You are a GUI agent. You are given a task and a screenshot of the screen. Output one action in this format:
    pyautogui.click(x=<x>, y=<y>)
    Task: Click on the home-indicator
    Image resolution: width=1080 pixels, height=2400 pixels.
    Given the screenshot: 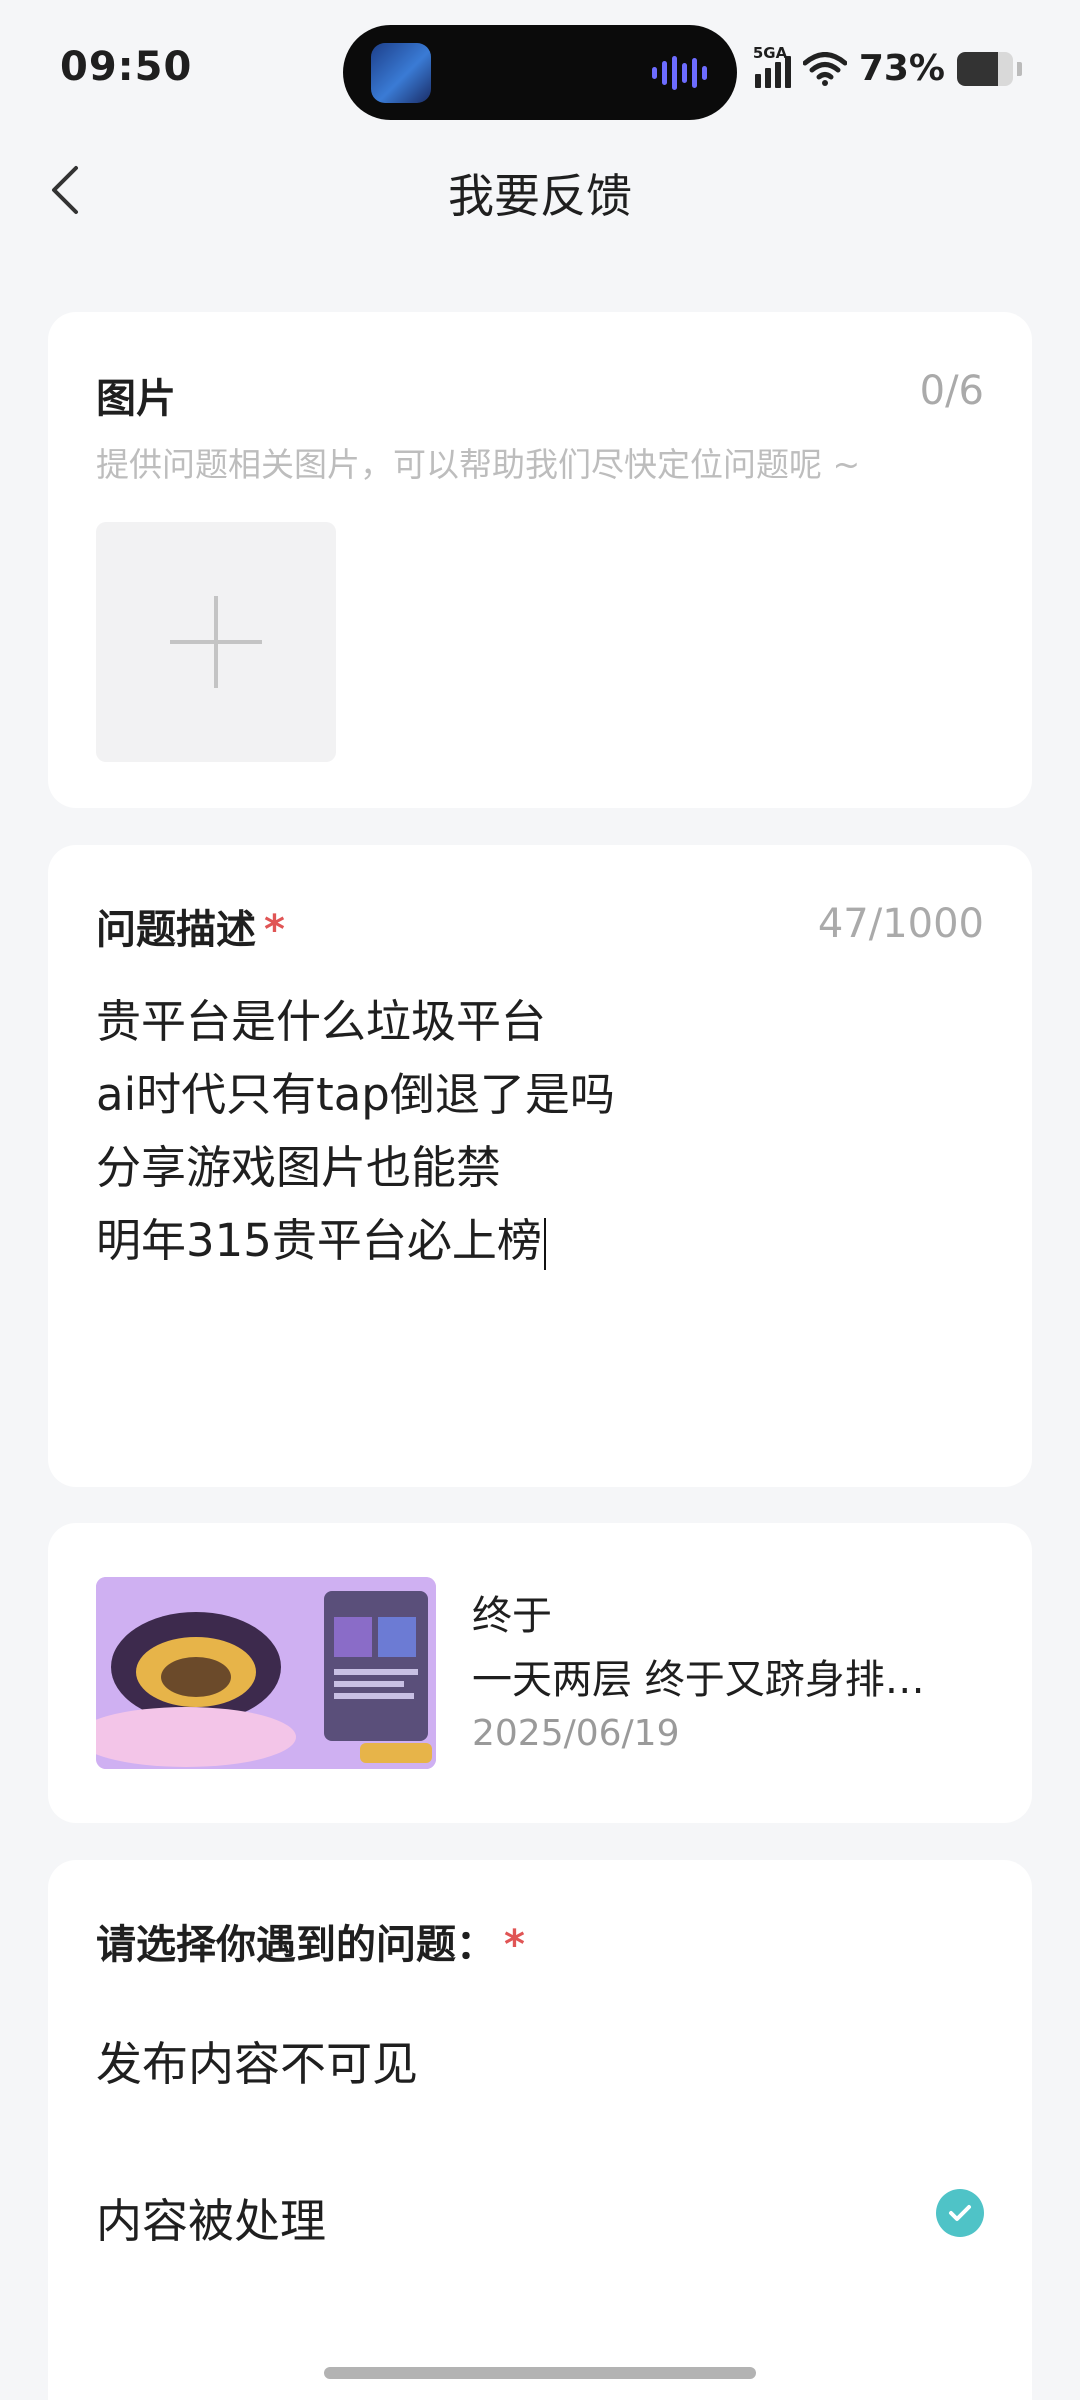 What is the action you would take?
    pyautogui.click(x=540, y=2373)
    